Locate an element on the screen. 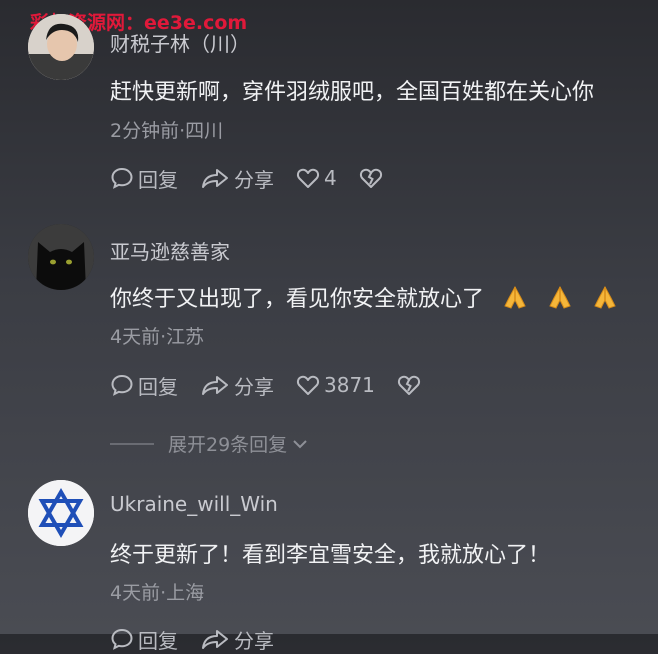  comment-actions: 回复 分享 3871 is located at coordinates (278, 385).